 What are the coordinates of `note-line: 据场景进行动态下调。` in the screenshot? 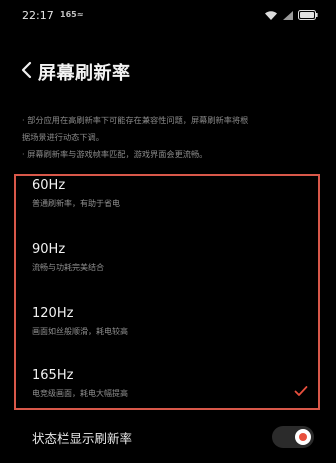 It's located at (63, 137).